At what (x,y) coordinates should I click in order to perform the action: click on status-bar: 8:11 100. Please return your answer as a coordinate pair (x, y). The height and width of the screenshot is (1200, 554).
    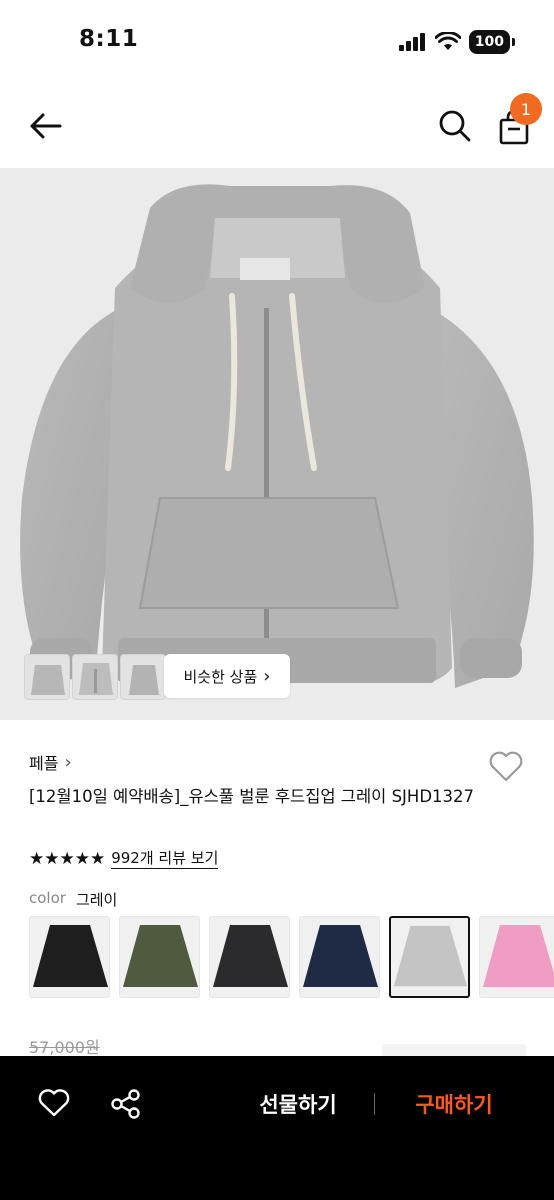
    Looking at the image, I should click on (277, 42).